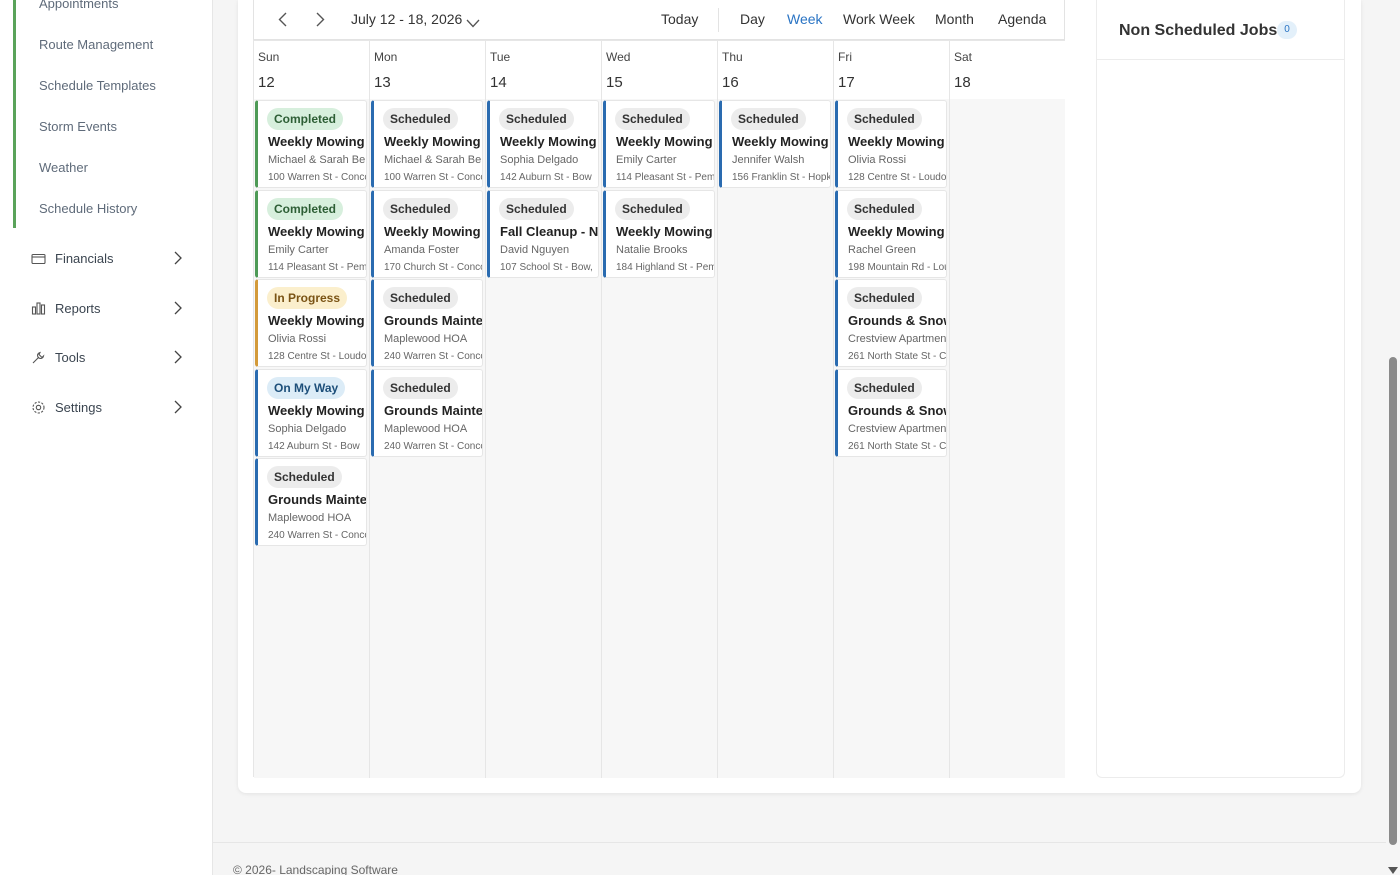 The width and height of the screenshot is (1400, 875). What do you see at coordinates (962, 82) in the screenshot?
I see `day-number: 18` at bounding box center [962, 82].